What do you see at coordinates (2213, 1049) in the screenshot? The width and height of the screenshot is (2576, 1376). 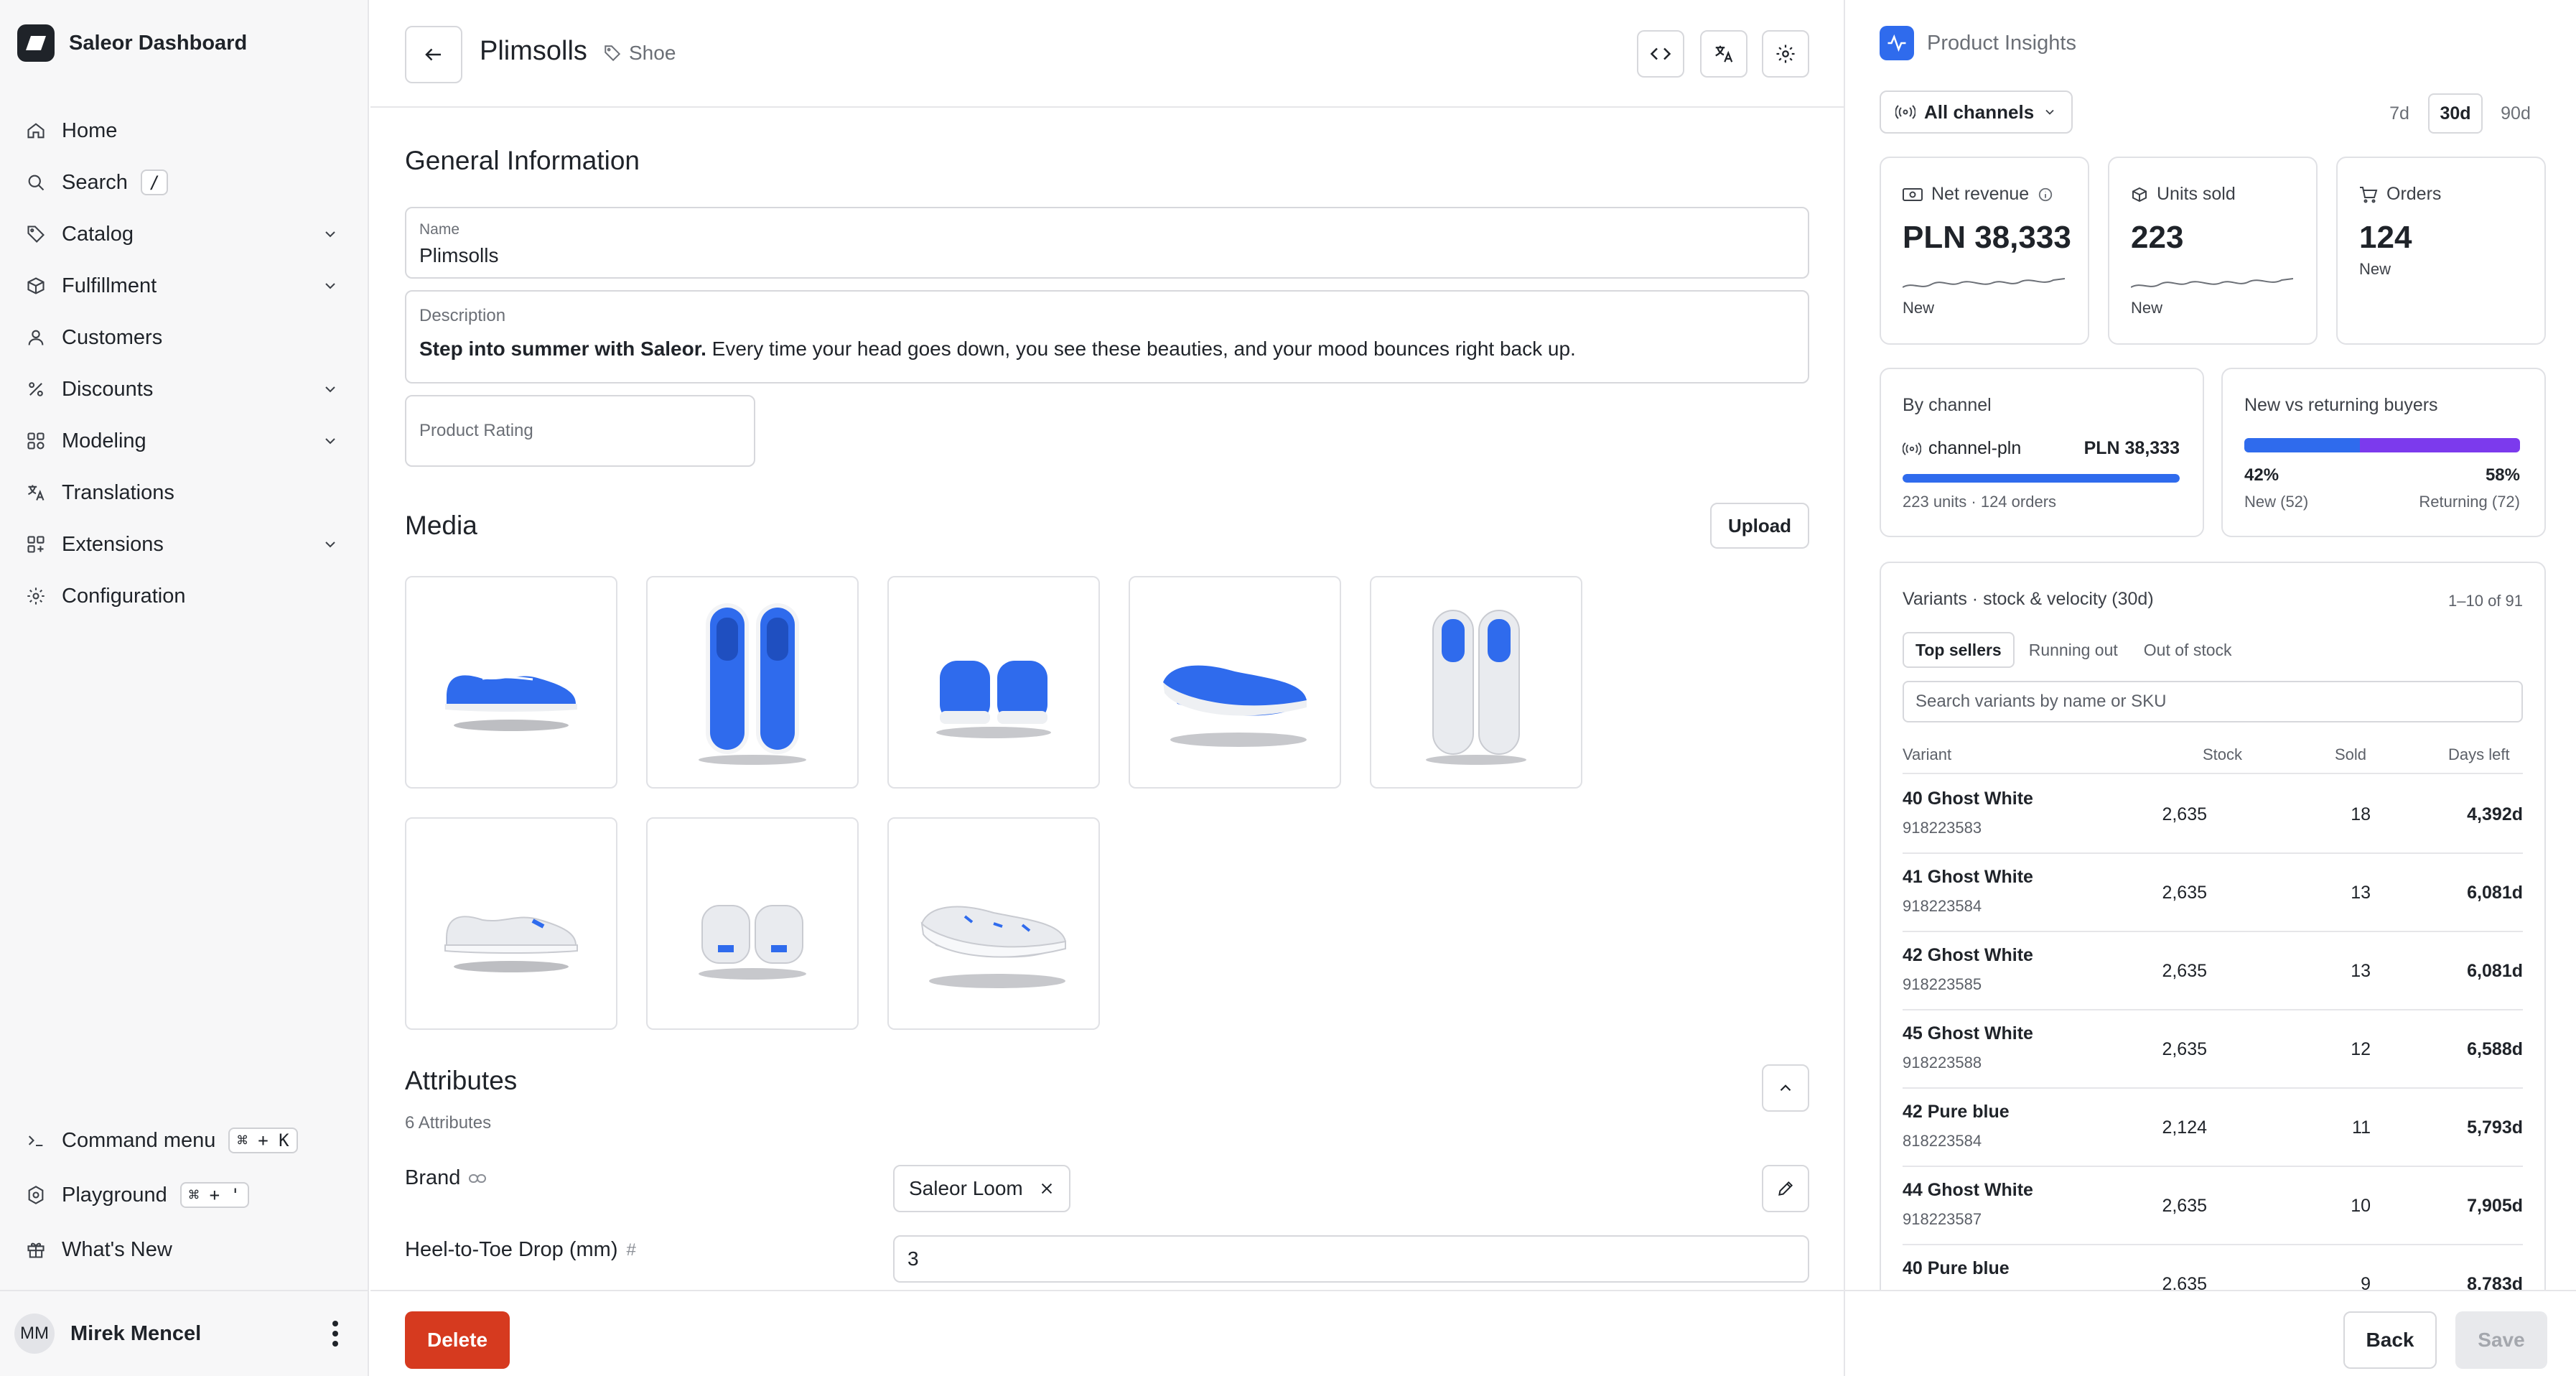 I see `table-row: 45 Ghost White 918223588 2,635 12 6,588d` at bounding box center [2213, 1049].